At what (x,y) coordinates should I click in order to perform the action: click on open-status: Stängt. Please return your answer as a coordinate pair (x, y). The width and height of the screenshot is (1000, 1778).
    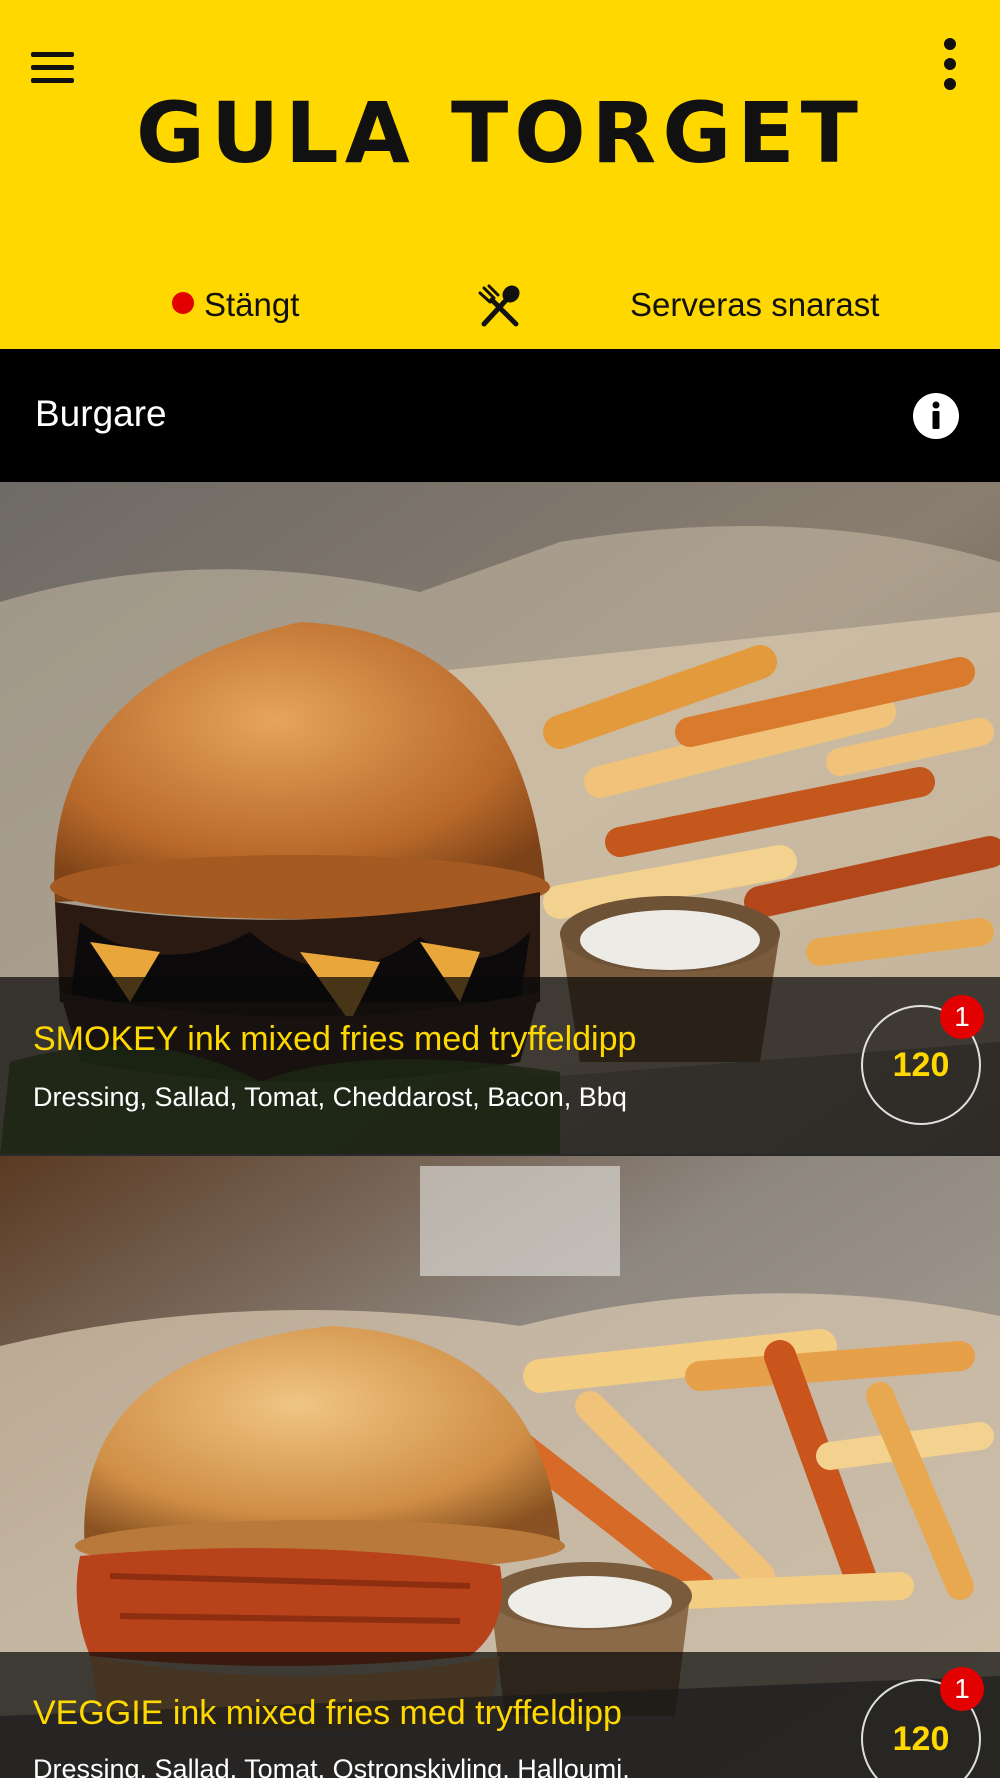
    Looking at the image, I should click on (235, 305).